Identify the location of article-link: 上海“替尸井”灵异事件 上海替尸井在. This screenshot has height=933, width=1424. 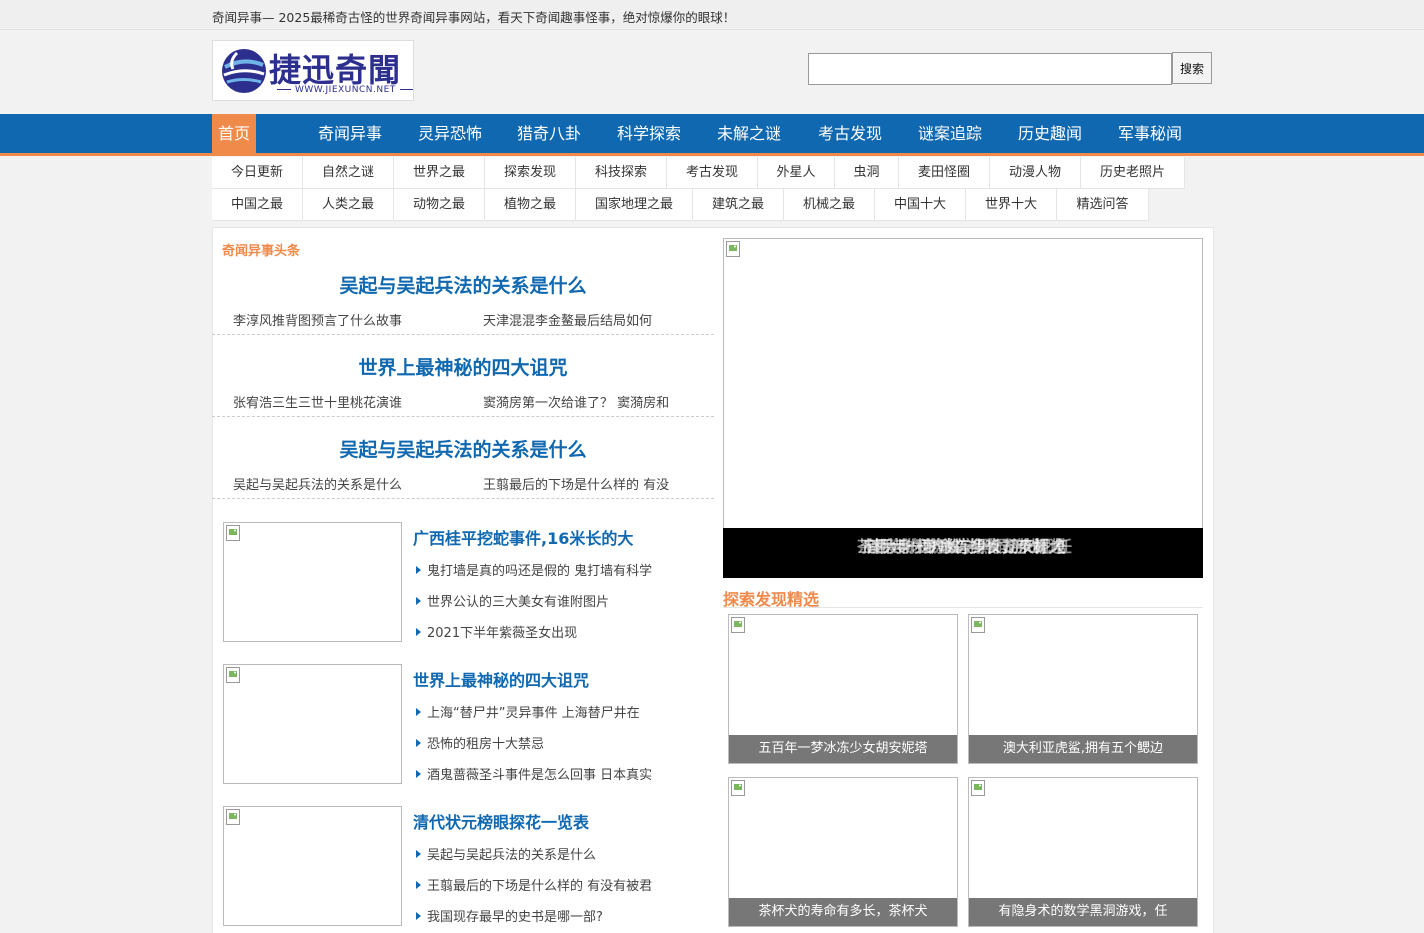
(528, 711).